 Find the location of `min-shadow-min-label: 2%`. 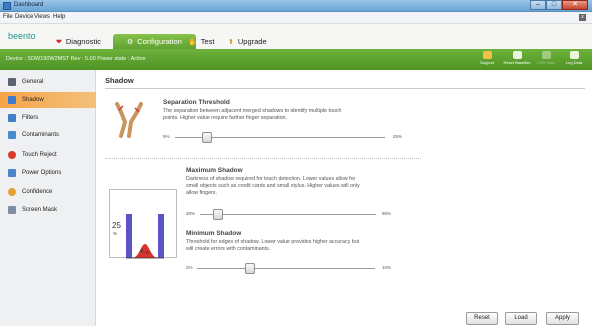

min-shadow-min-label: 2% is located at coordinates (189, 267).